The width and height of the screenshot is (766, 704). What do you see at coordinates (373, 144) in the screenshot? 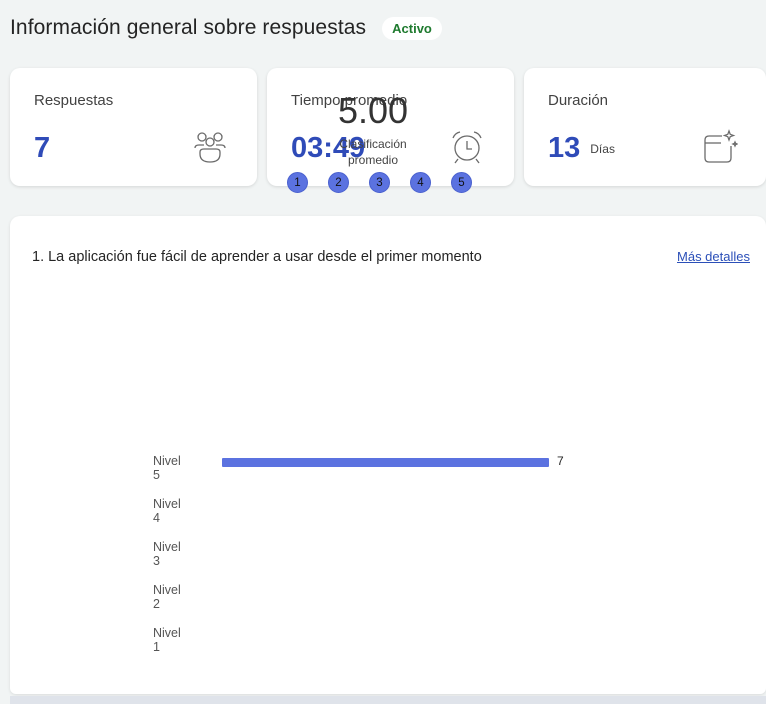
I see `average-rating-label-line1: Clasificación` at bounding box center [373, 144].